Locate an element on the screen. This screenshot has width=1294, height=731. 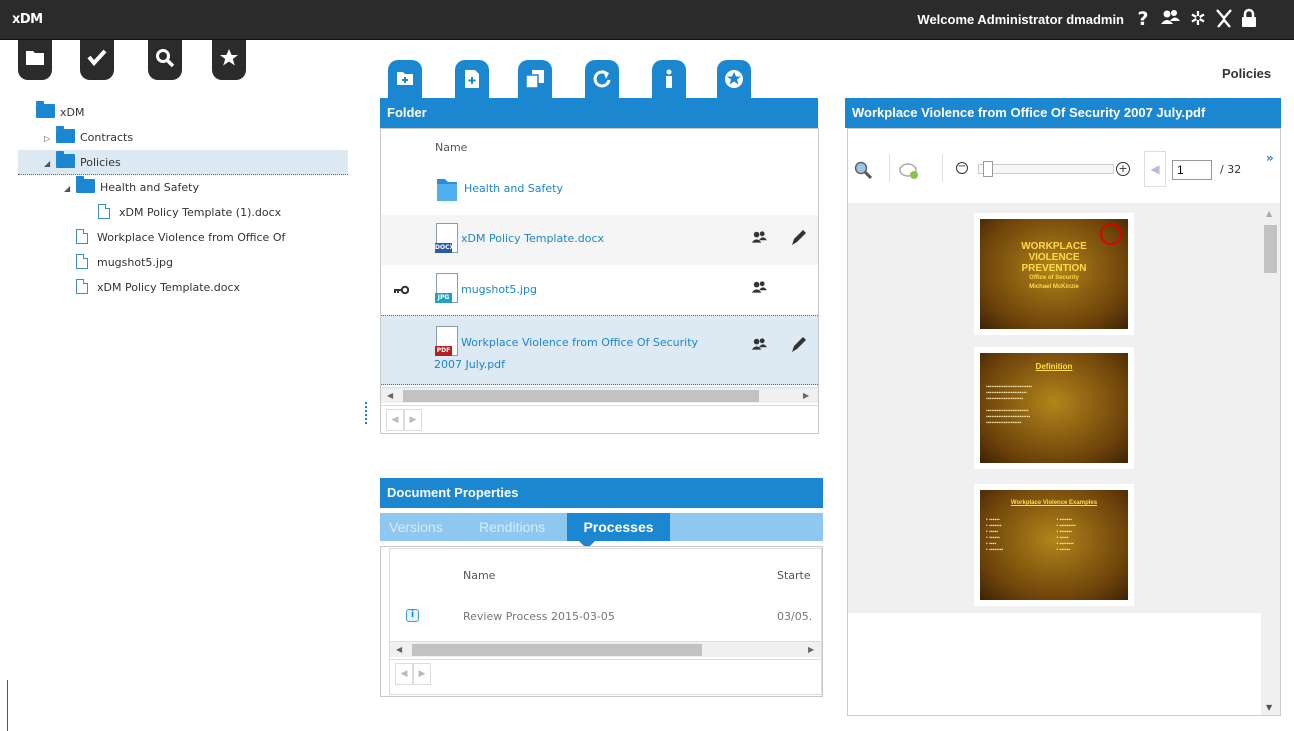
tree-item: ◢ Health and Safety is located at coordinates (183, 187).